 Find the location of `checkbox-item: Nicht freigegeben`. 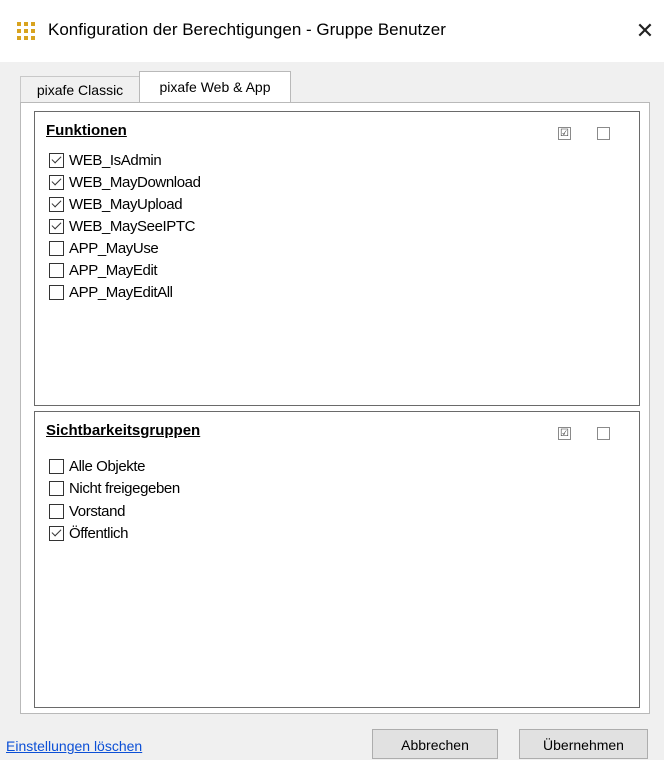

checkbox-item: Nicht freigegeben is located at coordinates (114, 489).